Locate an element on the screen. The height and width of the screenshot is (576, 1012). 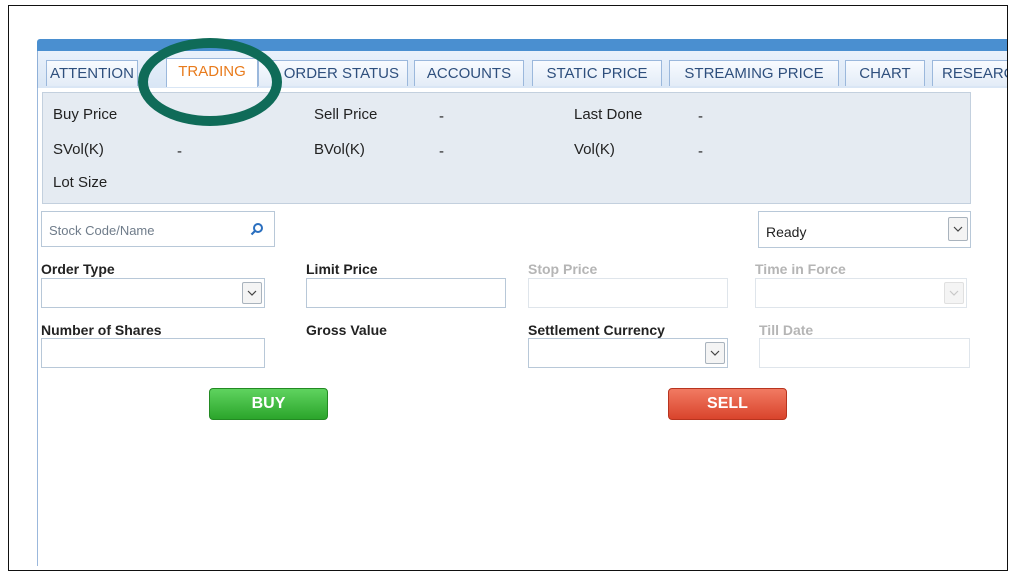
sell-price-value: - is located at coordinates (441, 116).